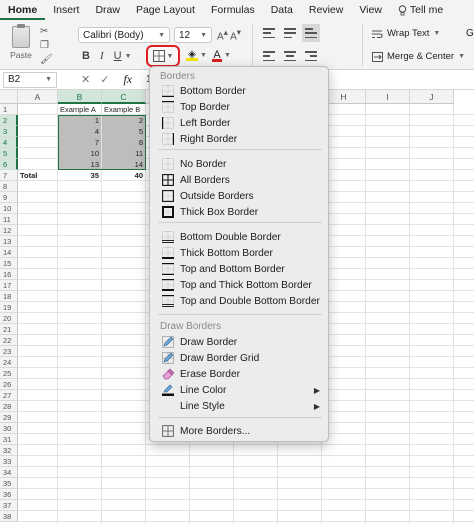 This screenshot has width=474, height=524. Describe the element at coordinates (244, 342) in the screenshot. I see `menu-item-draw-border: Draw Border` at that location.